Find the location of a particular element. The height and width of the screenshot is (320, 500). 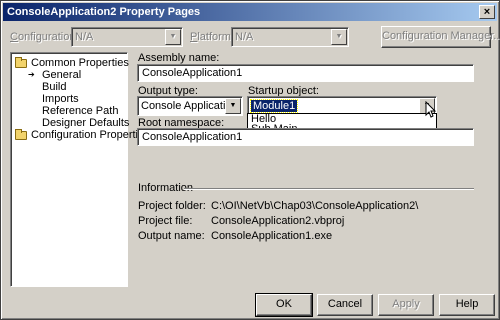

tree-item-configuration-properties: Configuration Properties is located at coordinates (90, 135).